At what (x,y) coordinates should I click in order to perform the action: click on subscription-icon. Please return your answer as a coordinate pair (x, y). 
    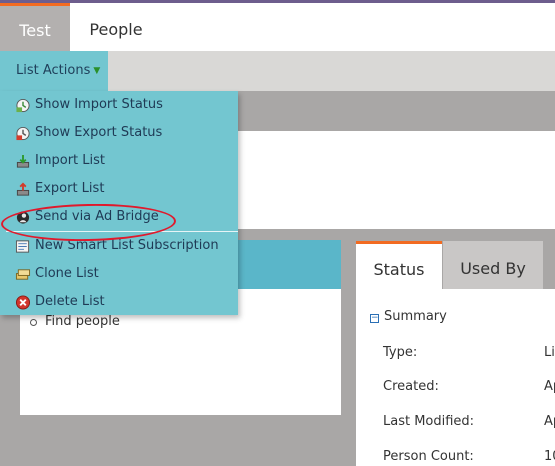
    Looking at the image, I should click on (22, 246).